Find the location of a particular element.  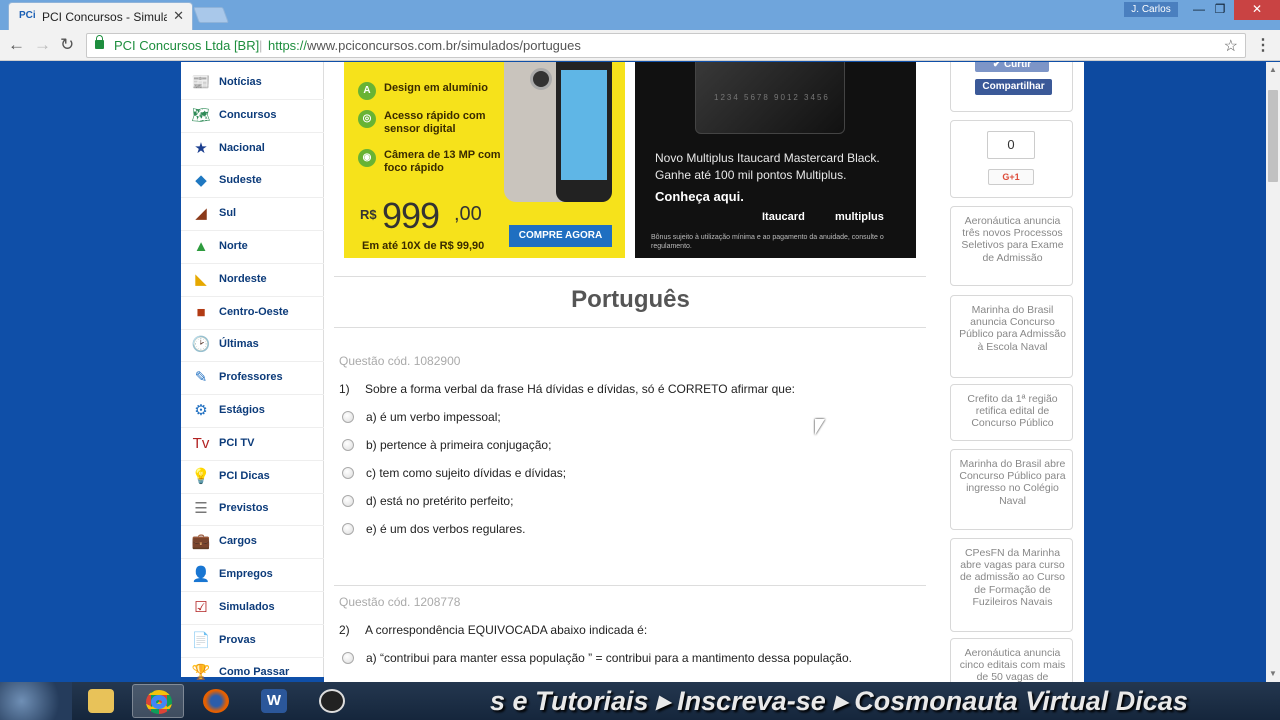

forward-icon: → is located at coordinates (42, 45).